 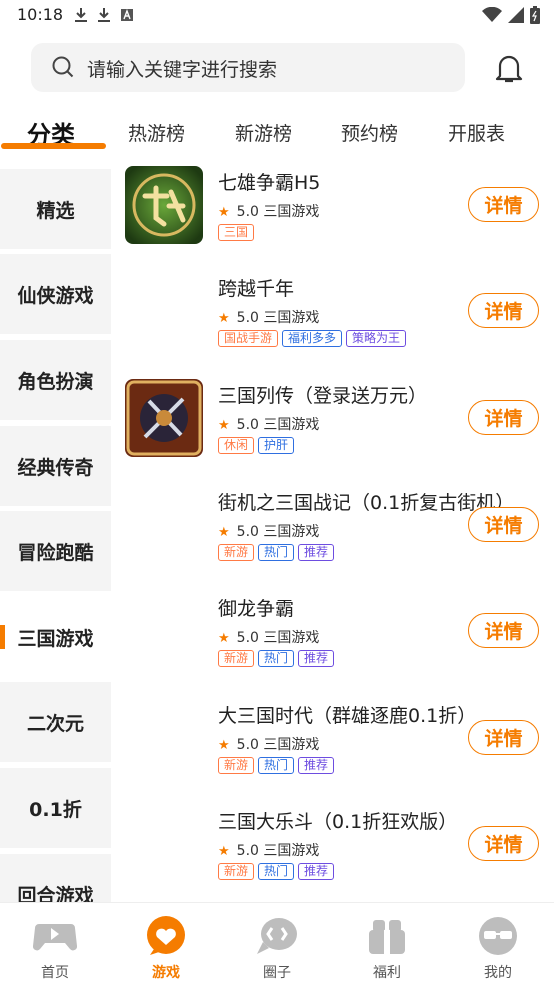 I want to click on sidebar-item: 冒险跑酷, so click(x=55, y=551).